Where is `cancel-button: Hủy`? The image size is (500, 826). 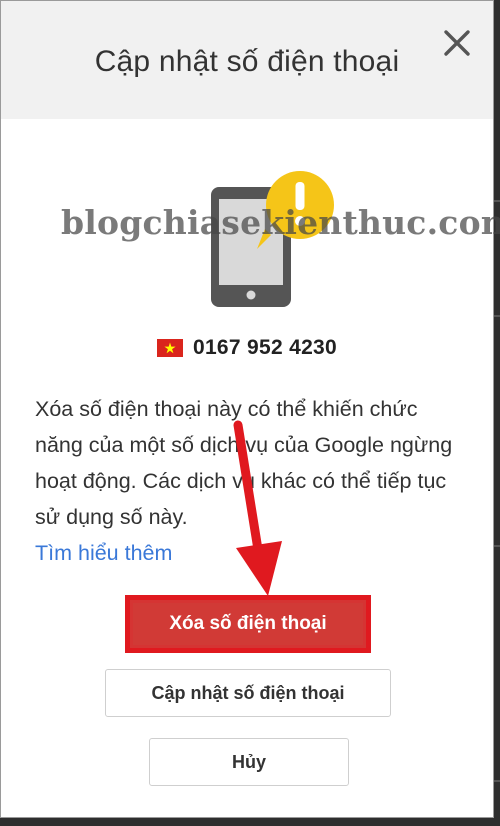 cancel-button: Hủy is located at coordinates (249, 762).